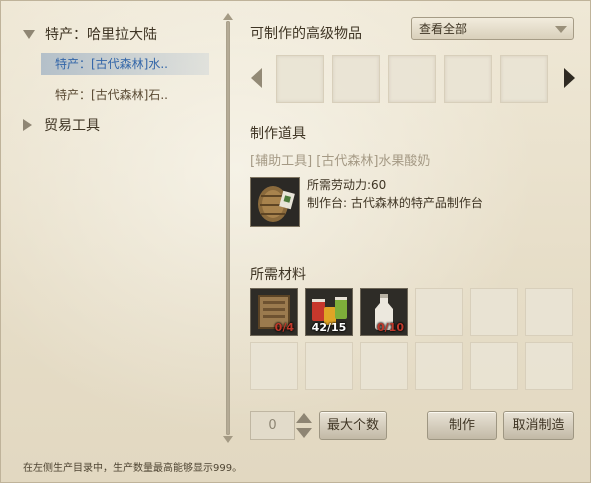 The image size is (591, 483). Describe the element at coordinates (443, 29) in the screenshot. I see `filter-selected-value: 查看全部` at that location.